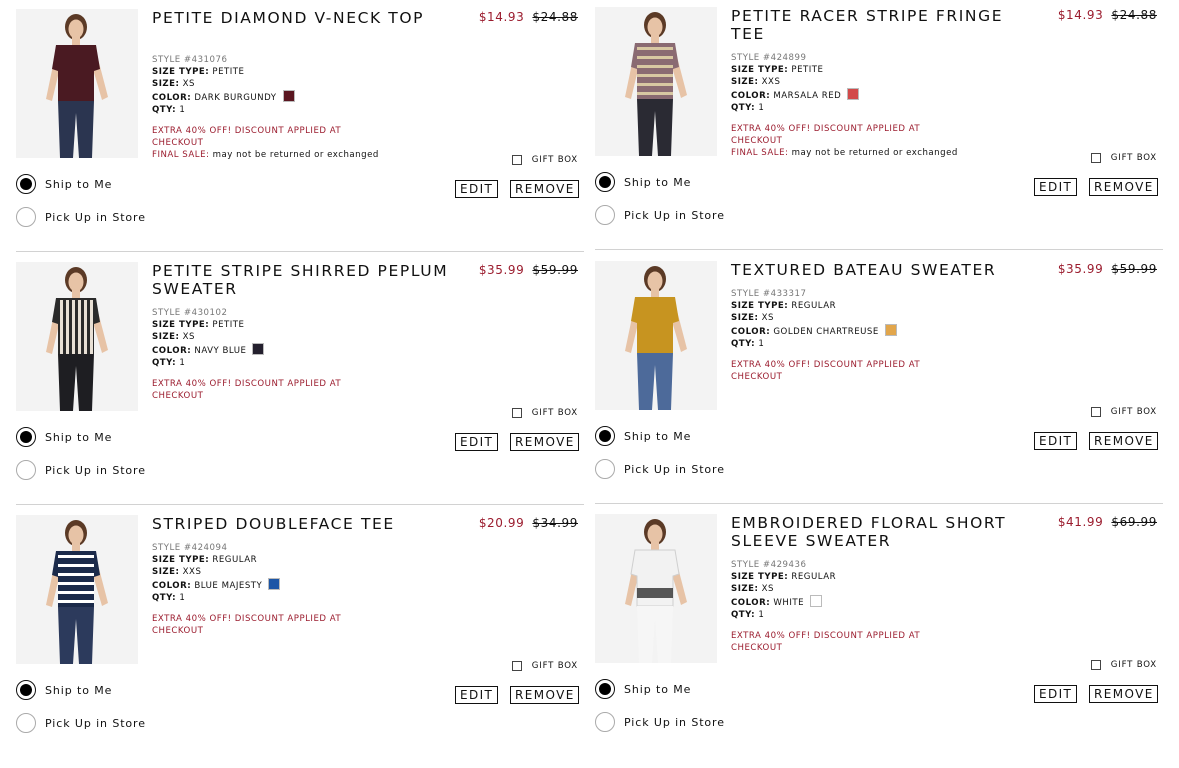  I want to click on style-number: STYLE #424094, so click(190, 548).